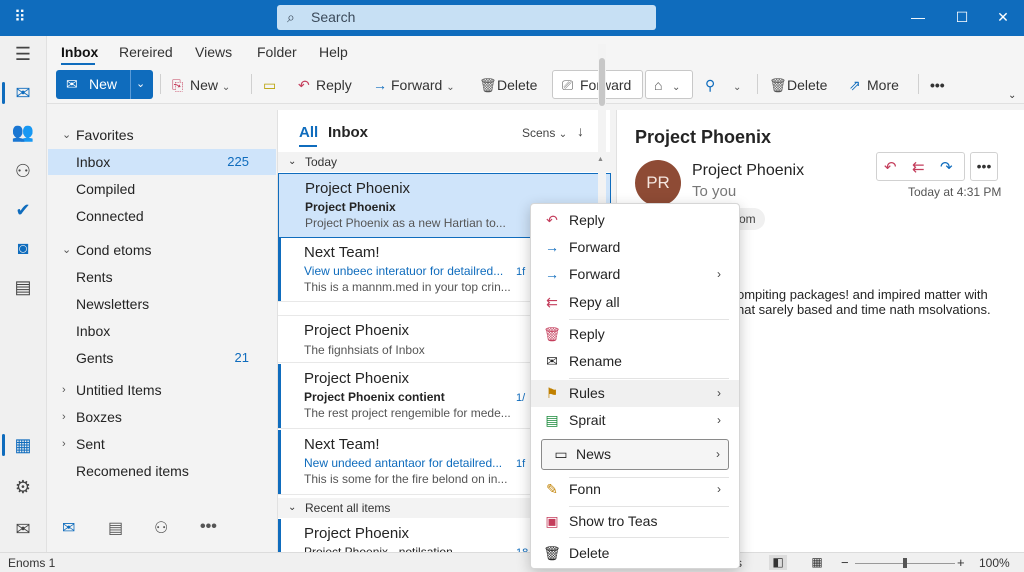 The width and height of the screenshot is (1024, 572). What do you see at coordinates (213, 52) in the screenshot?
I see `menu-views: Views` at bounding box center [213, 52].